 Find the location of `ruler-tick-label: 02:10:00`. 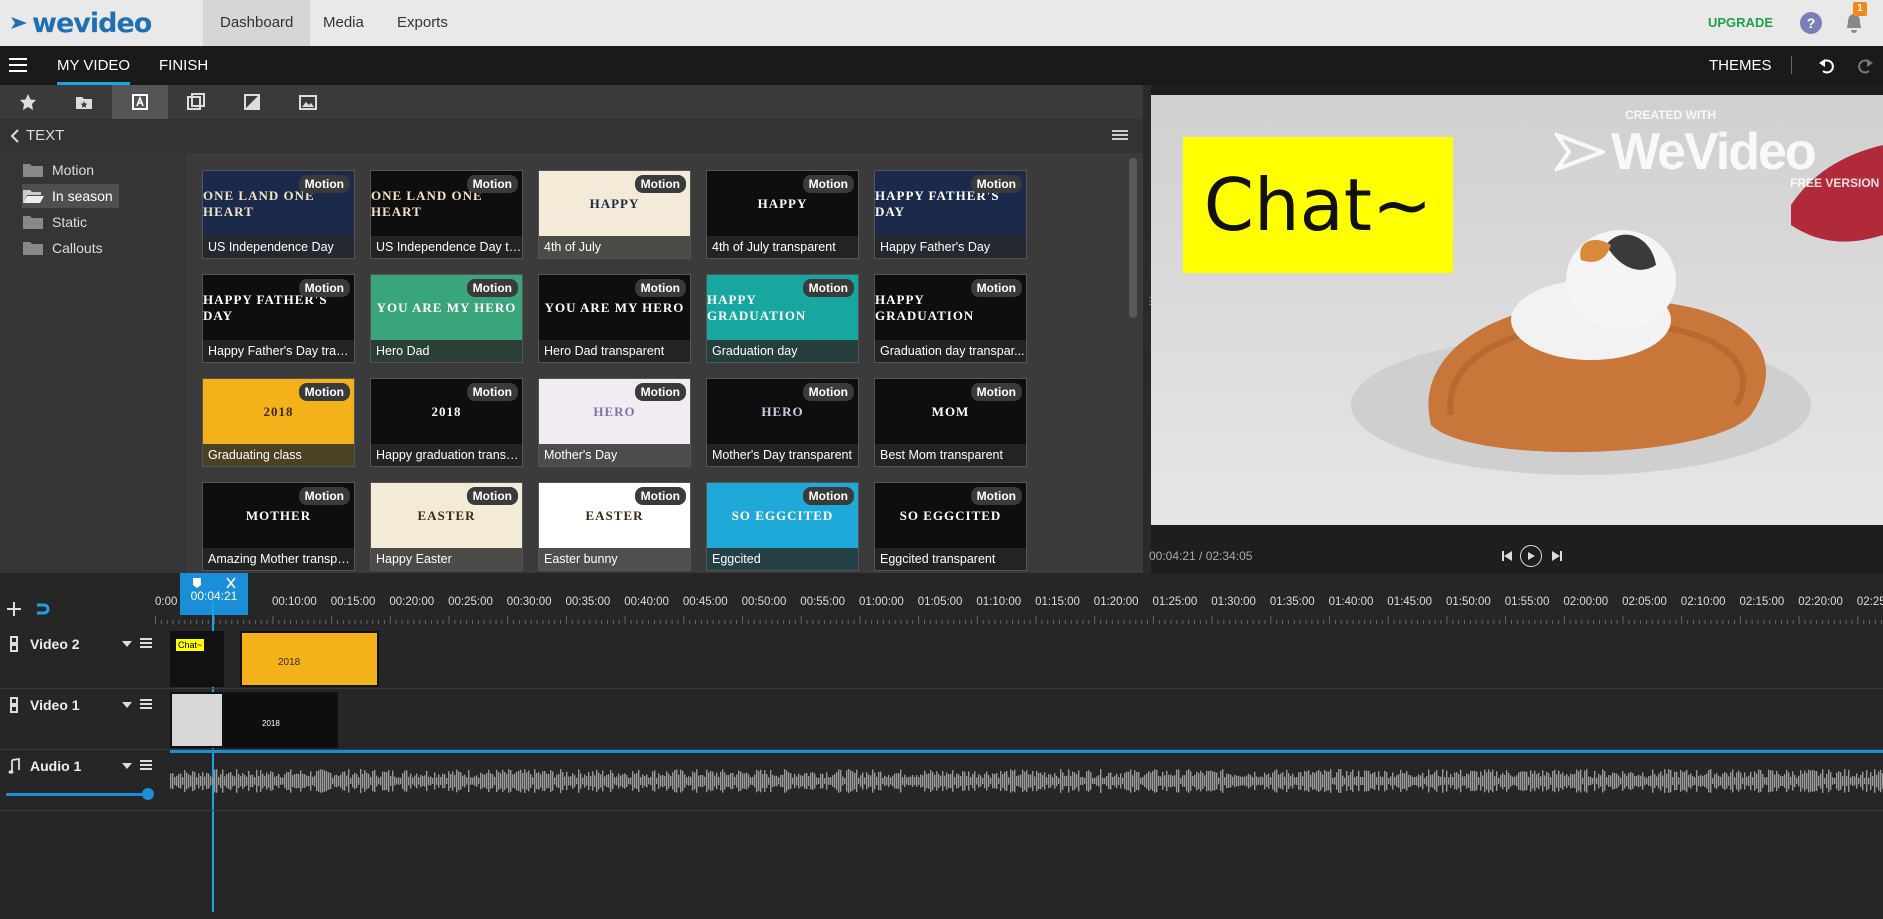

ruler-tick-label: 02:10:00 is located at coordinates (1703, 602).